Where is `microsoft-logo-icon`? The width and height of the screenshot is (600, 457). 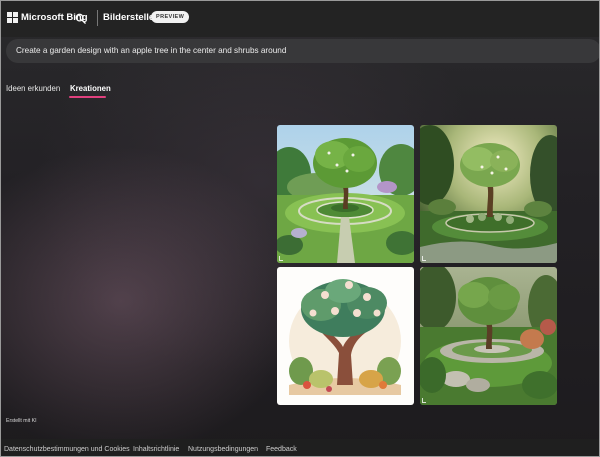 microsoft-logo-icon is located at coordinates (12, 17).